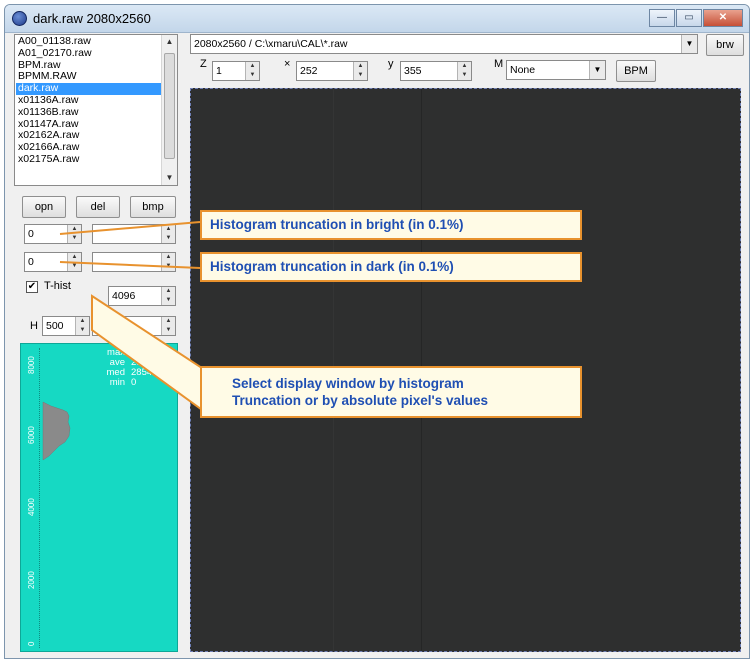  I want to click on callout-bright-text: Histogram truncation in bright (in 0.1%), so click(337, 224).